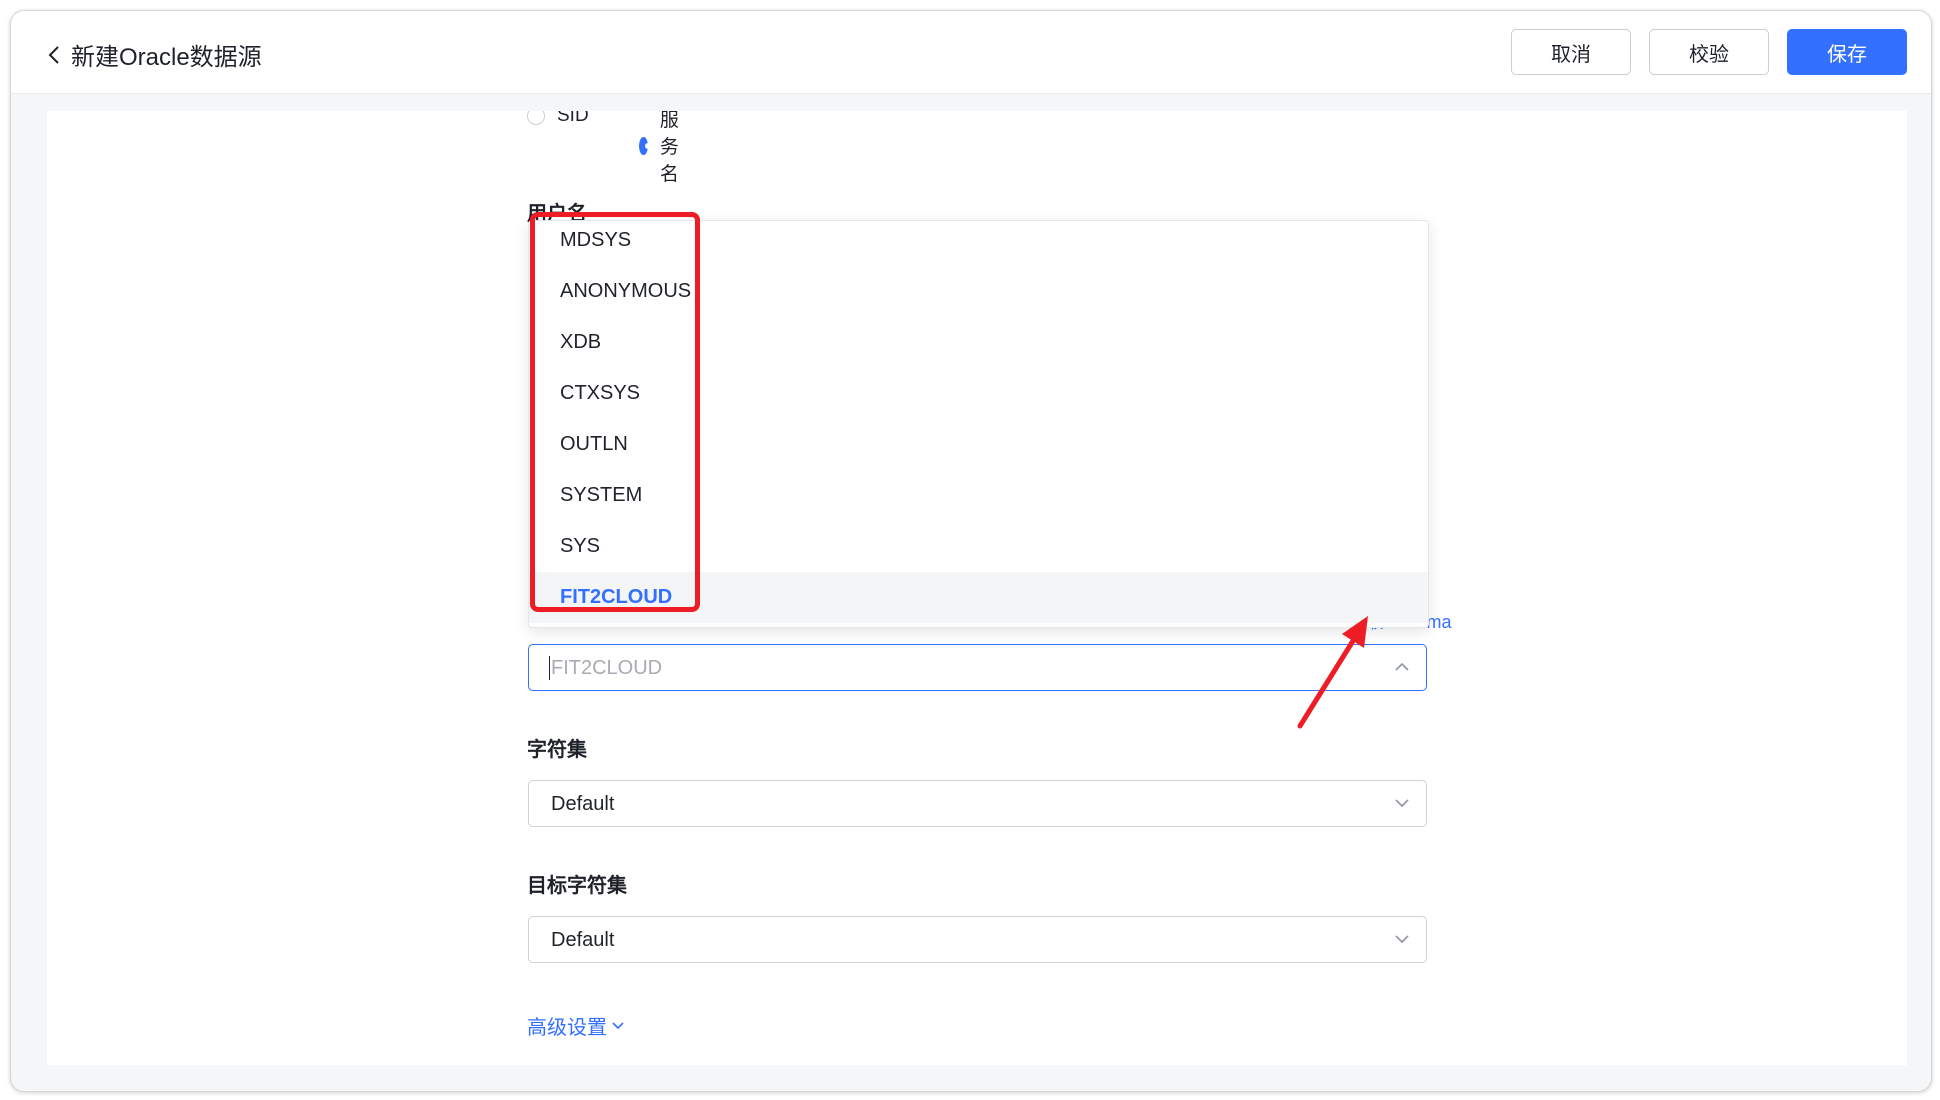 Image resolution: width=1940 pixels, height=1100 pixels. What do you see at coordinates (53, 54) in the screenshot?
I see `chevron-left-icon` at bounding box center [53, 54].